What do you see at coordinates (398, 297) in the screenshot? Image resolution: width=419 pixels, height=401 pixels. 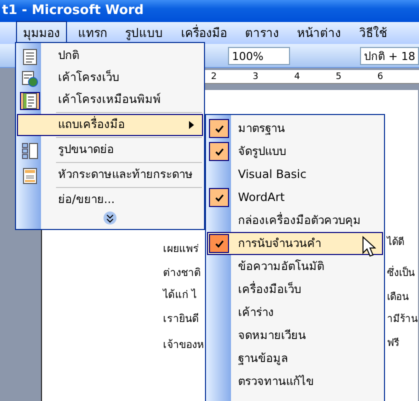 I see `text-line: เดือน` at bounding box center [398, 297].